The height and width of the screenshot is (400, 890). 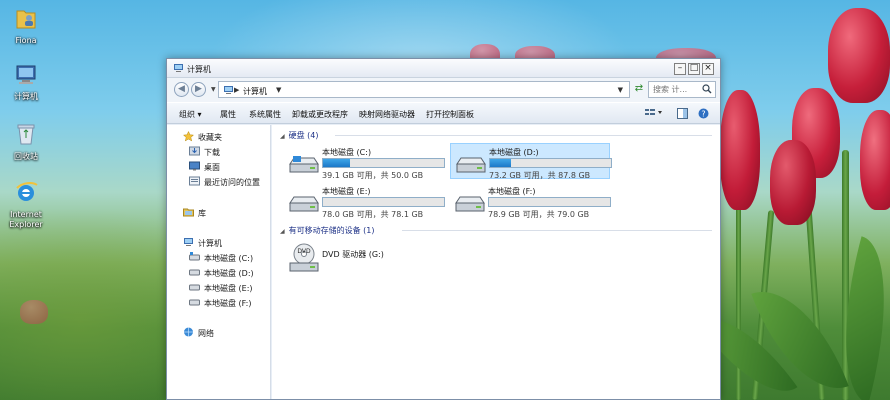 What do you see at coordinates (443, 68) in the screenshot?
I see `title-bar: 计算机 – □ ×` at bounding box center [443, 68].